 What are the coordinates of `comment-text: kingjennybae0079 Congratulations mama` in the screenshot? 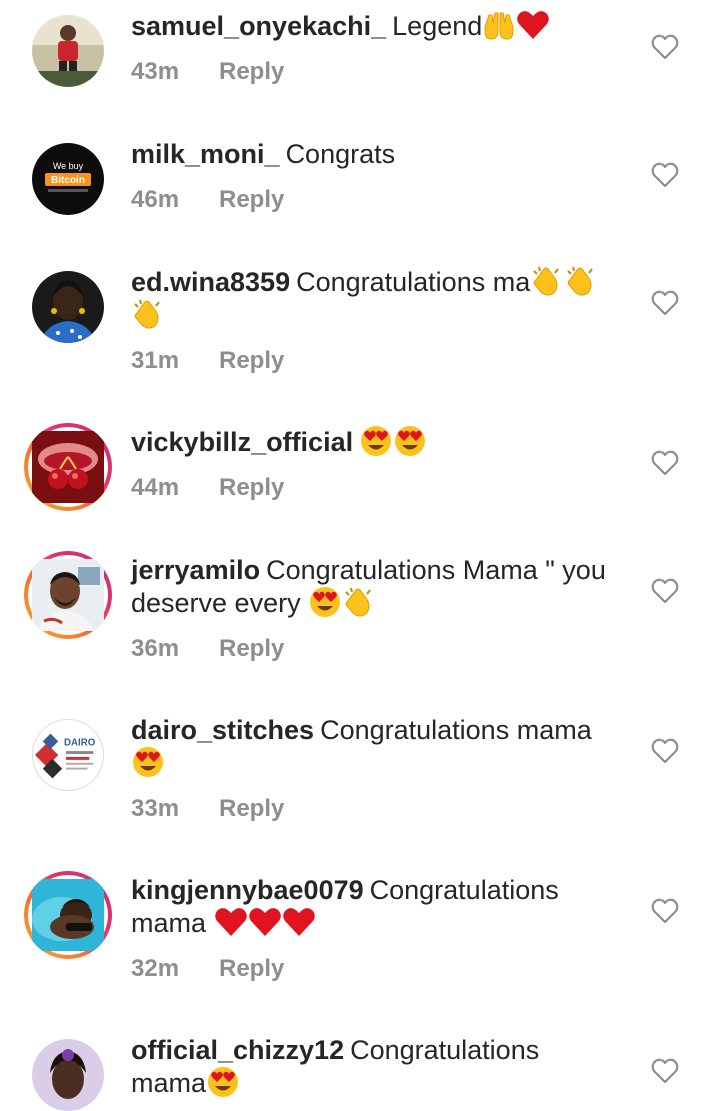 It's located at (376, 907).